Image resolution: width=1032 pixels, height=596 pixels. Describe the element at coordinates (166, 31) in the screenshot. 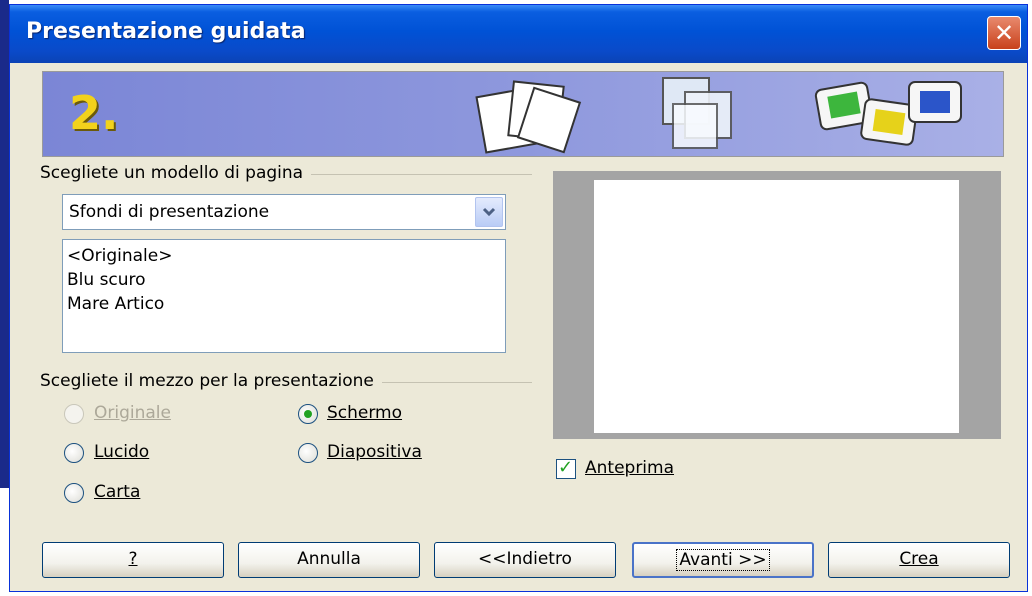

I see `dialog-title: Presentazione guidata` at that location.